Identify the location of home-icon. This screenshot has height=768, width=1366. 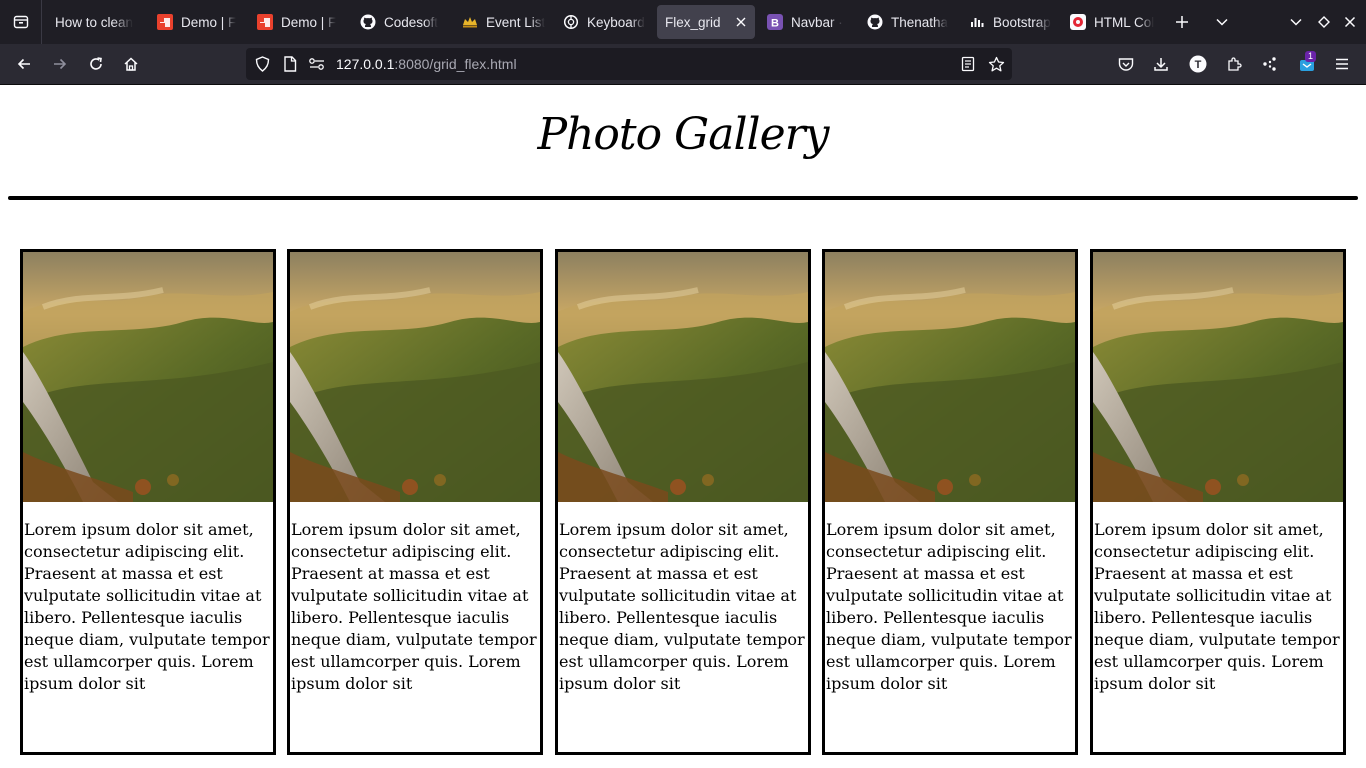
(131, 64).